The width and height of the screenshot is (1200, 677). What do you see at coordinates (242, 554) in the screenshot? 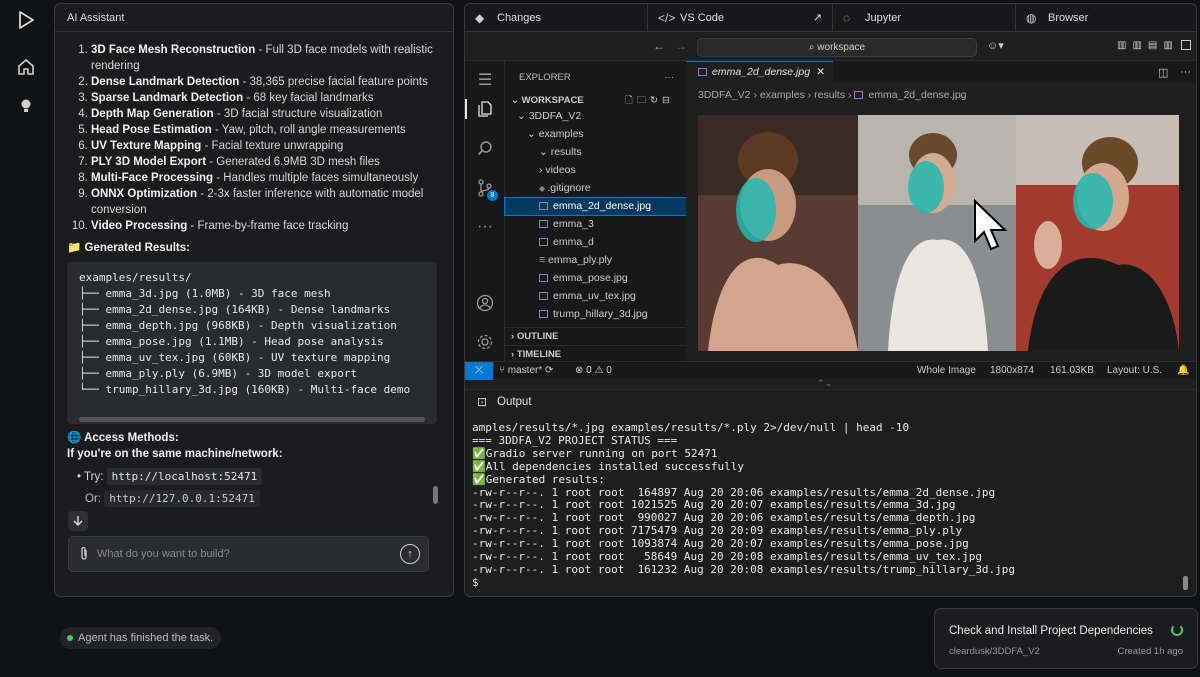
I see `prompt-input` at bounding box center [242, 554].